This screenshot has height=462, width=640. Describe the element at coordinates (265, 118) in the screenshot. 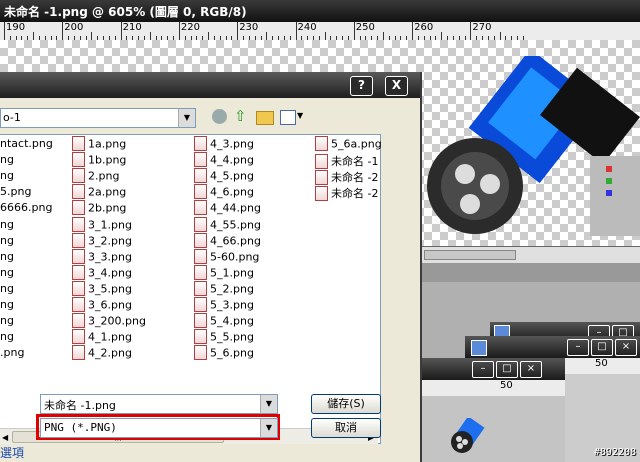

I see `new-folder-icon` at that location.